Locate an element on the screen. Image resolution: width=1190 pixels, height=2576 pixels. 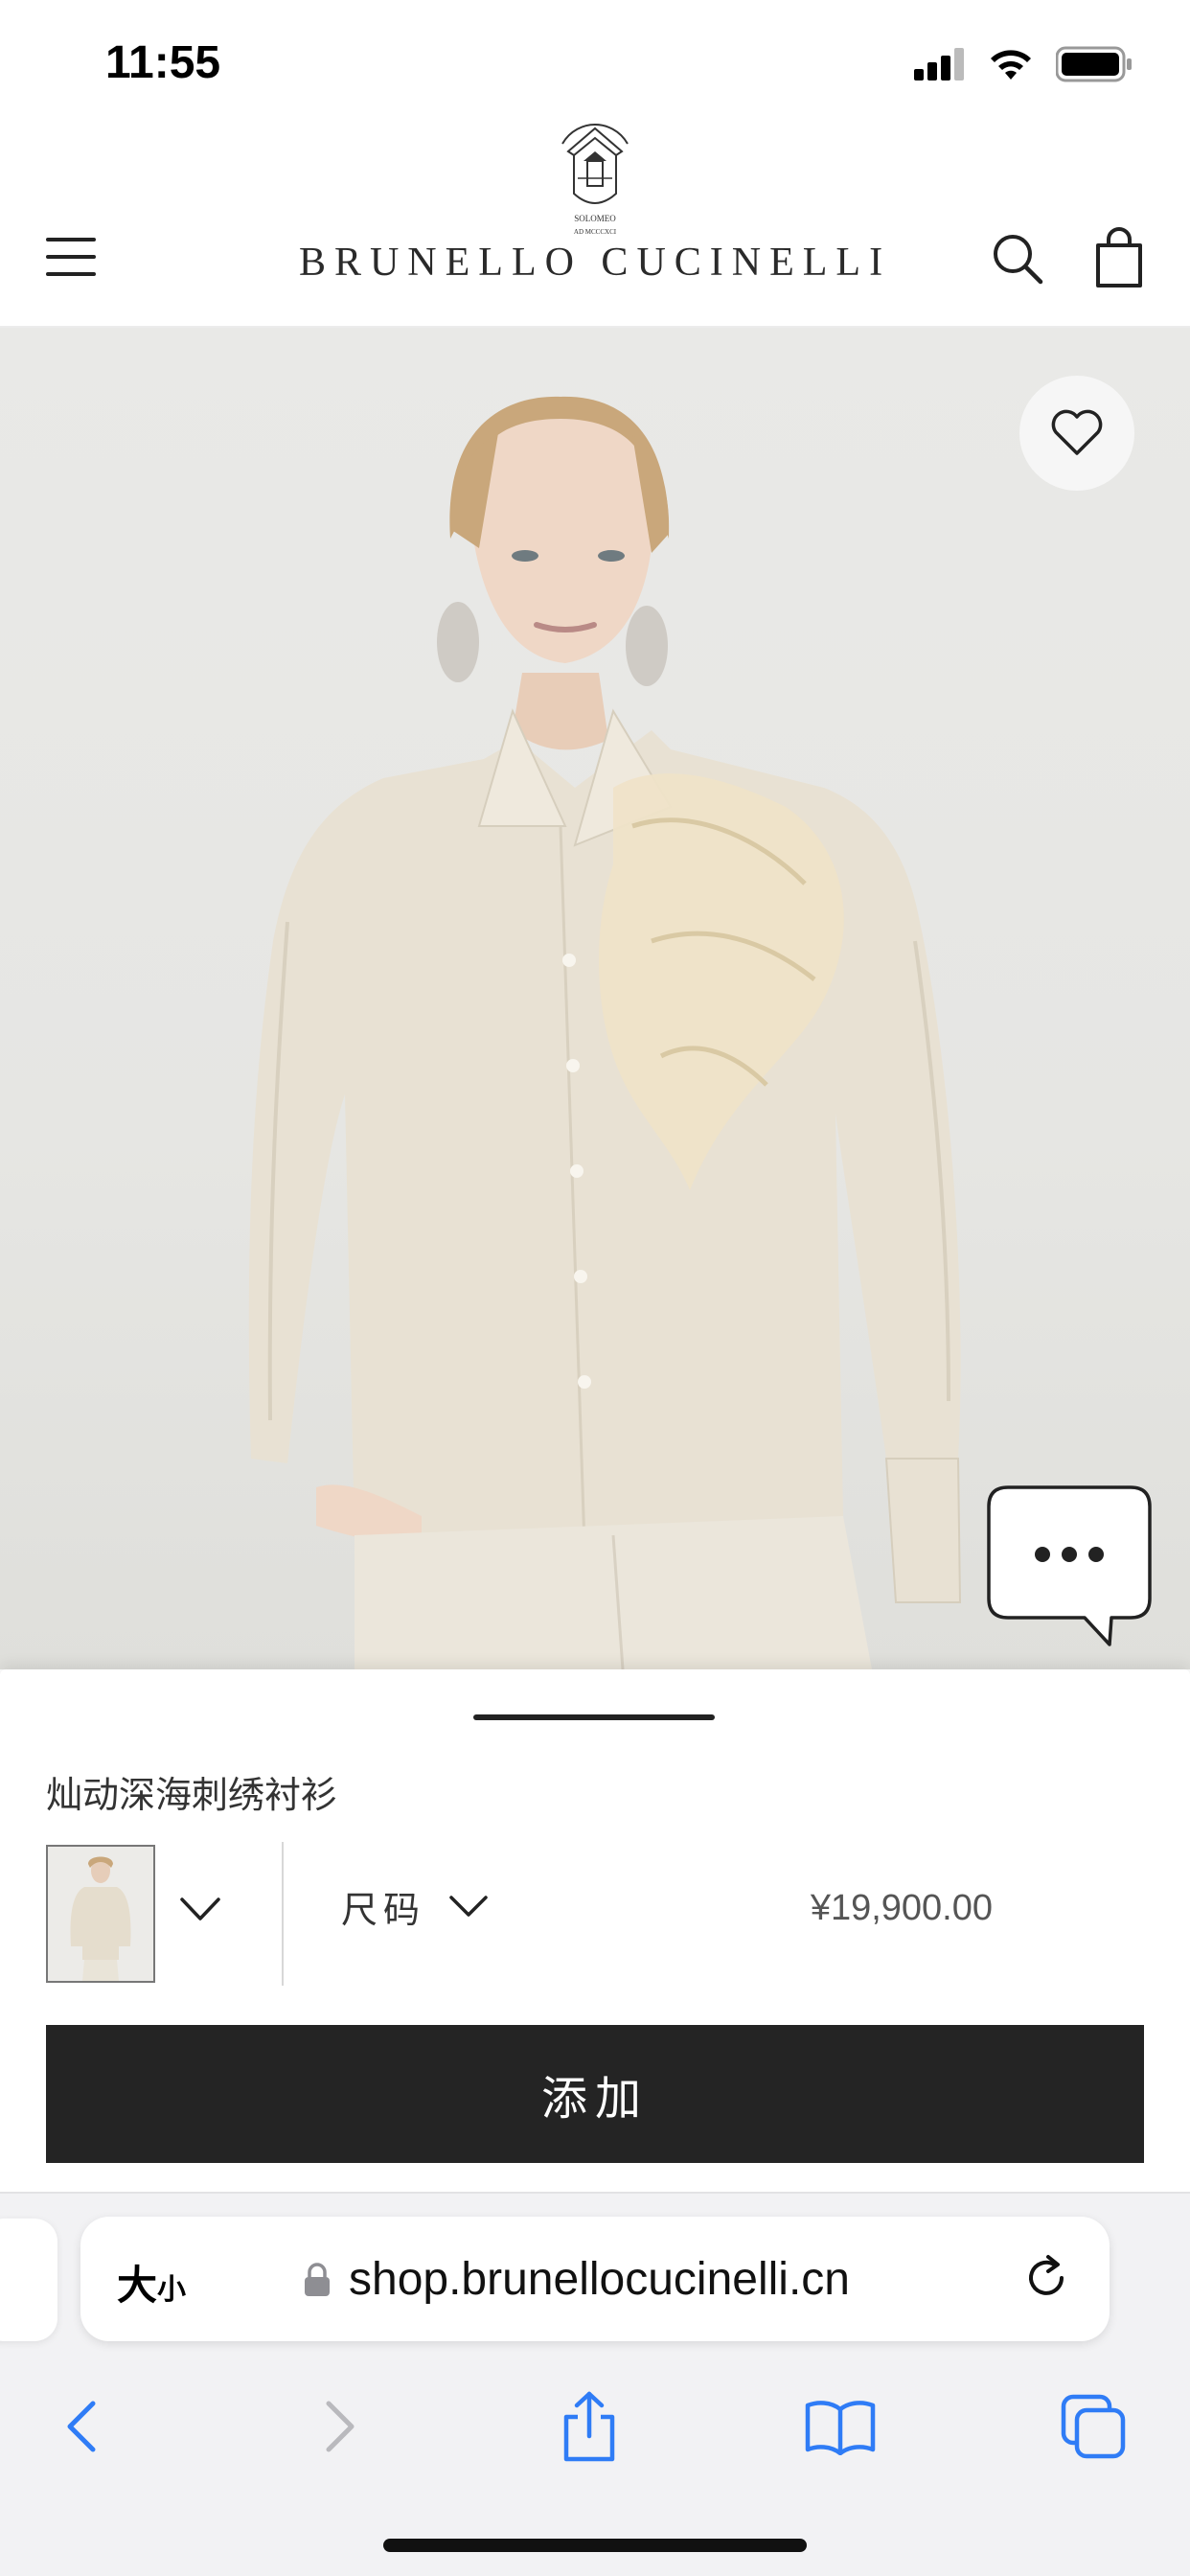
size-label: 尺码 is located at coordinates (383, 1910).